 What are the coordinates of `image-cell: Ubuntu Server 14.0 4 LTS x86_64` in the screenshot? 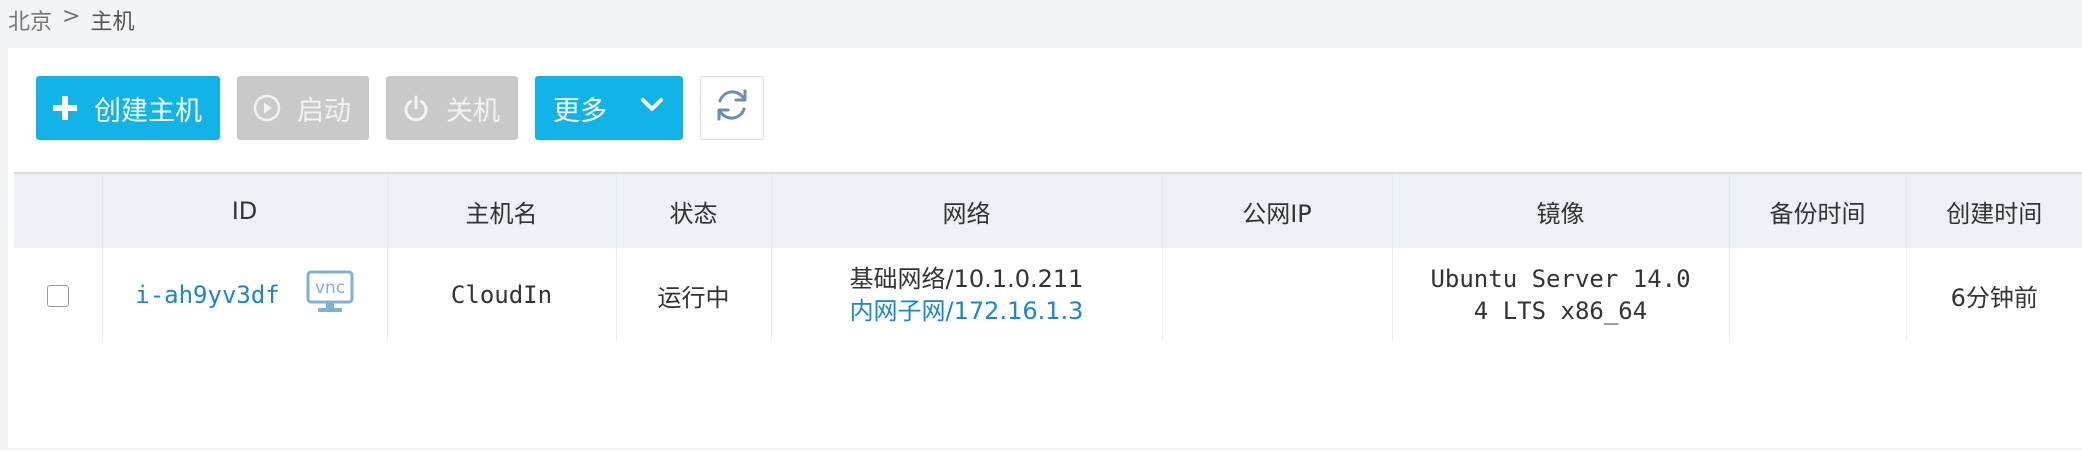 It's located at (1560, 295).